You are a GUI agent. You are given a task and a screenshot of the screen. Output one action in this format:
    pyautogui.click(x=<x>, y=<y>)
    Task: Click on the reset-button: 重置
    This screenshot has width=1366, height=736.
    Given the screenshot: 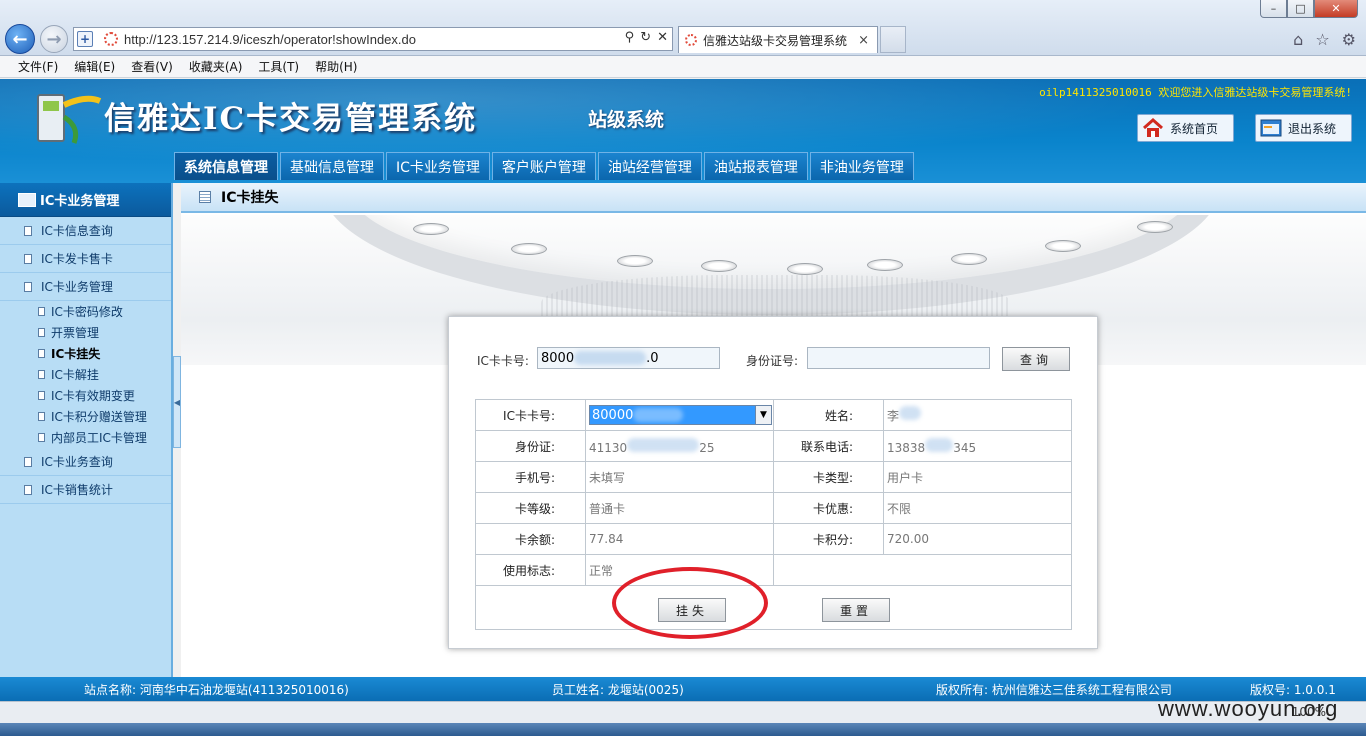 What is the action you would take?
    pyautogui.click(x=856, y=610)
    